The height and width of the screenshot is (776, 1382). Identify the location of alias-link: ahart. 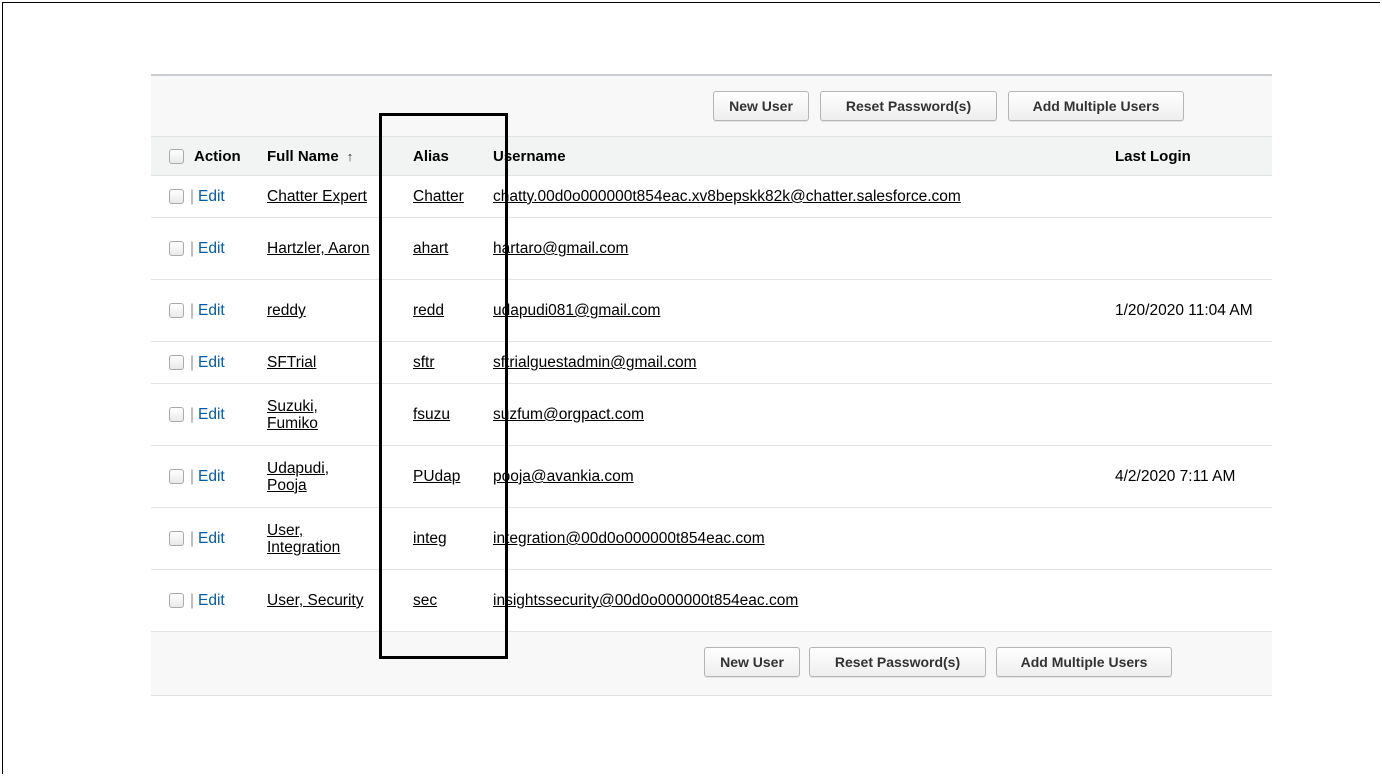
(430, 248).